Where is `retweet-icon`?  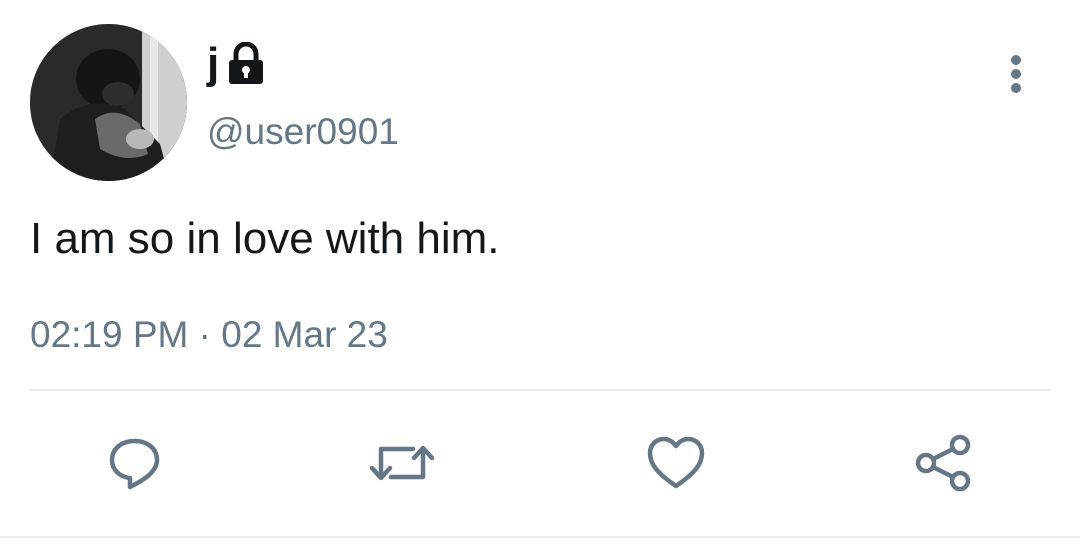
retweet-icon is located at coordinates (402, 463).